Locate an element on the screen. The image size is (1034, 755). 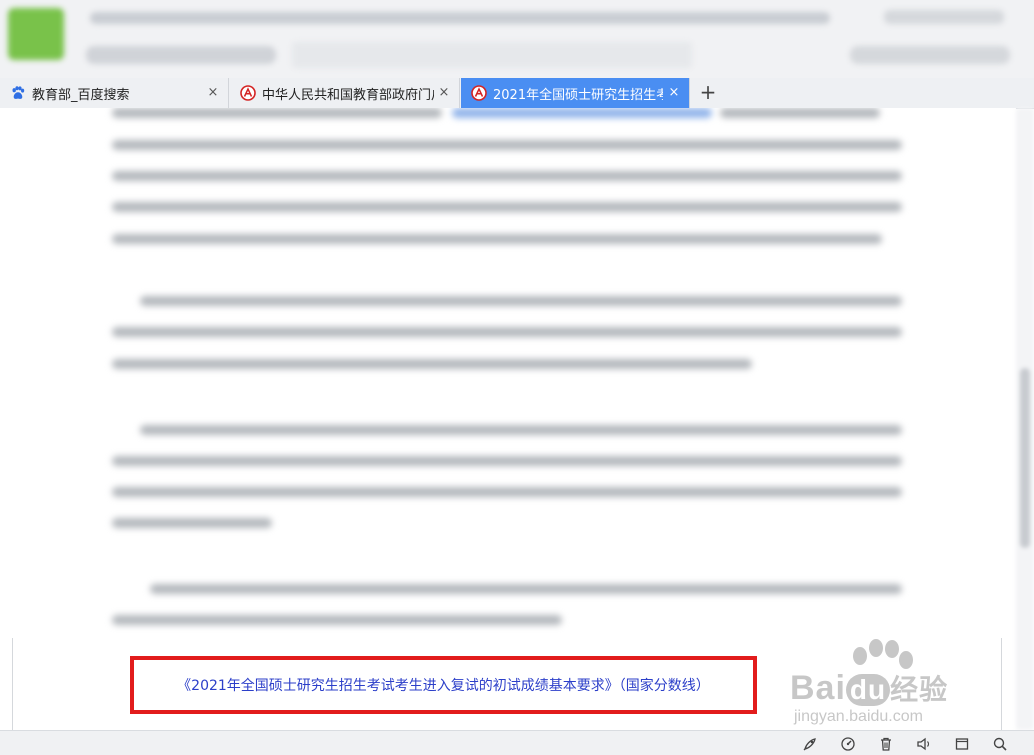
content-border-right is located at coordinates (1001, 684).